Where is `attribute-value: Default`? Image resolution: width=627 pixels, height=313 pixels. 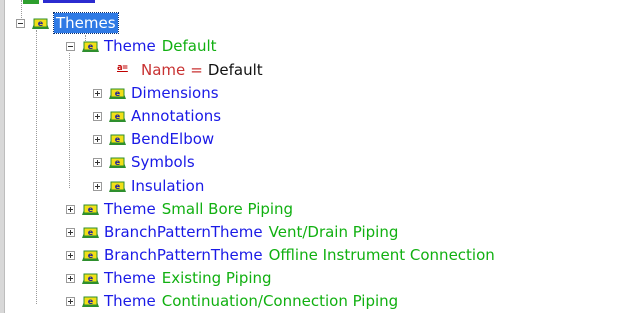 attribute-value: Default is located at coordinates (235, 70).